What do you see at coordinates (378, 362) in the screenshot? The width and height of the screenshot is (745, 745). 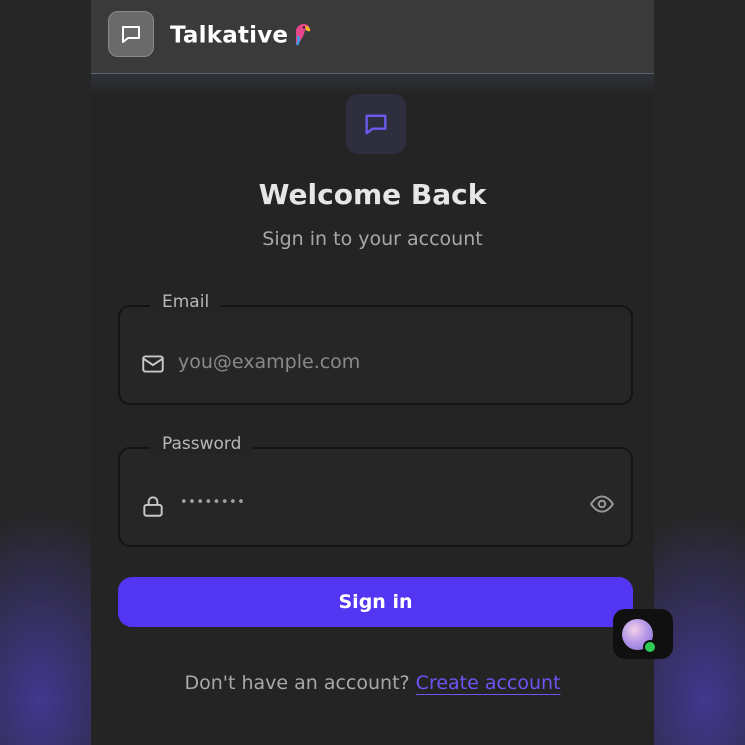 I see `email-input` at bounding box center [378, 362].